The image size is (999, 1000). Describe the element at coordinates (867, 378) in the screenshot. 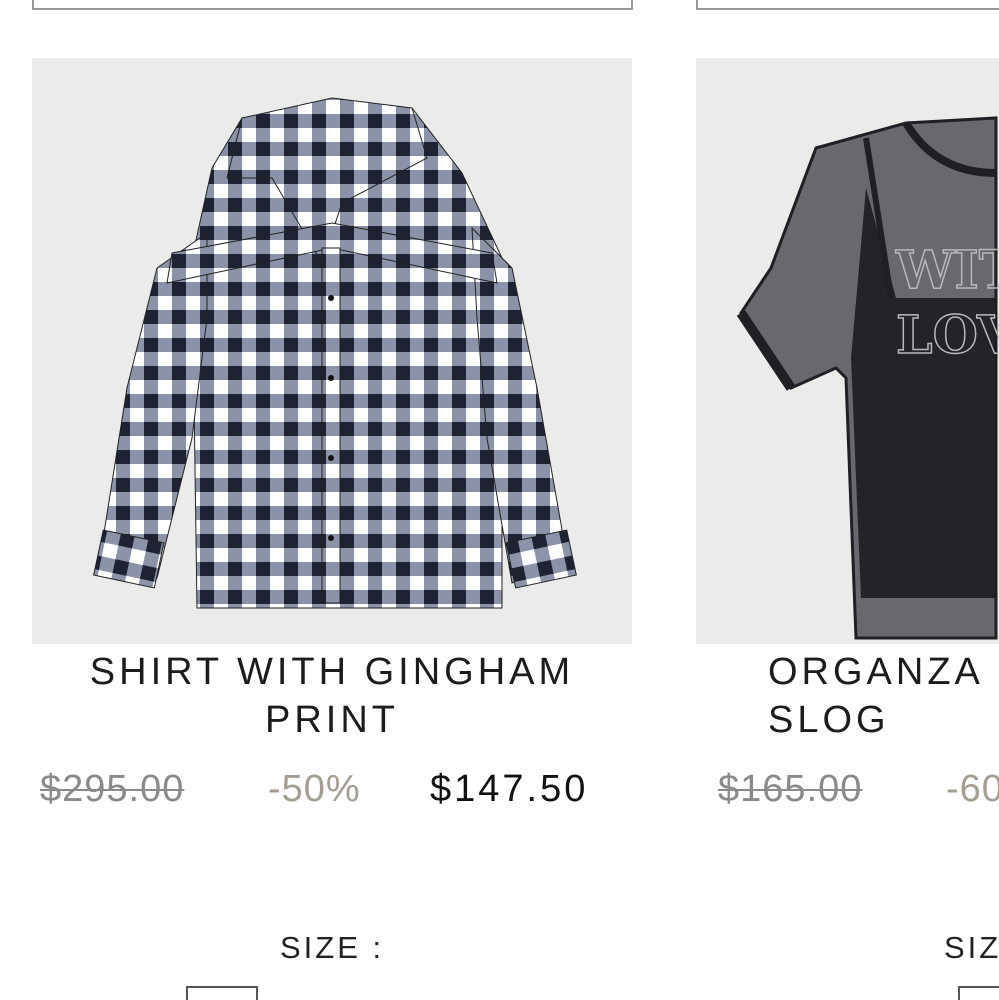

I see `organza-tshirt-image: WIT LOV` at that location.